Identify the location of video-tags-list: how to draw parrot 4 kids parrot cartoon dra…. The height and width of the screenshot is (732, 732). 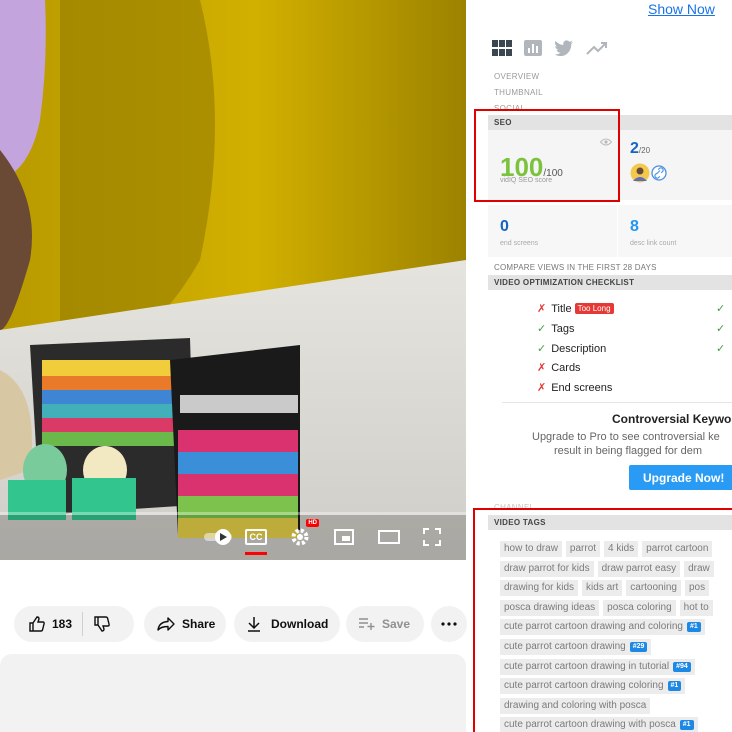
(616, 636).